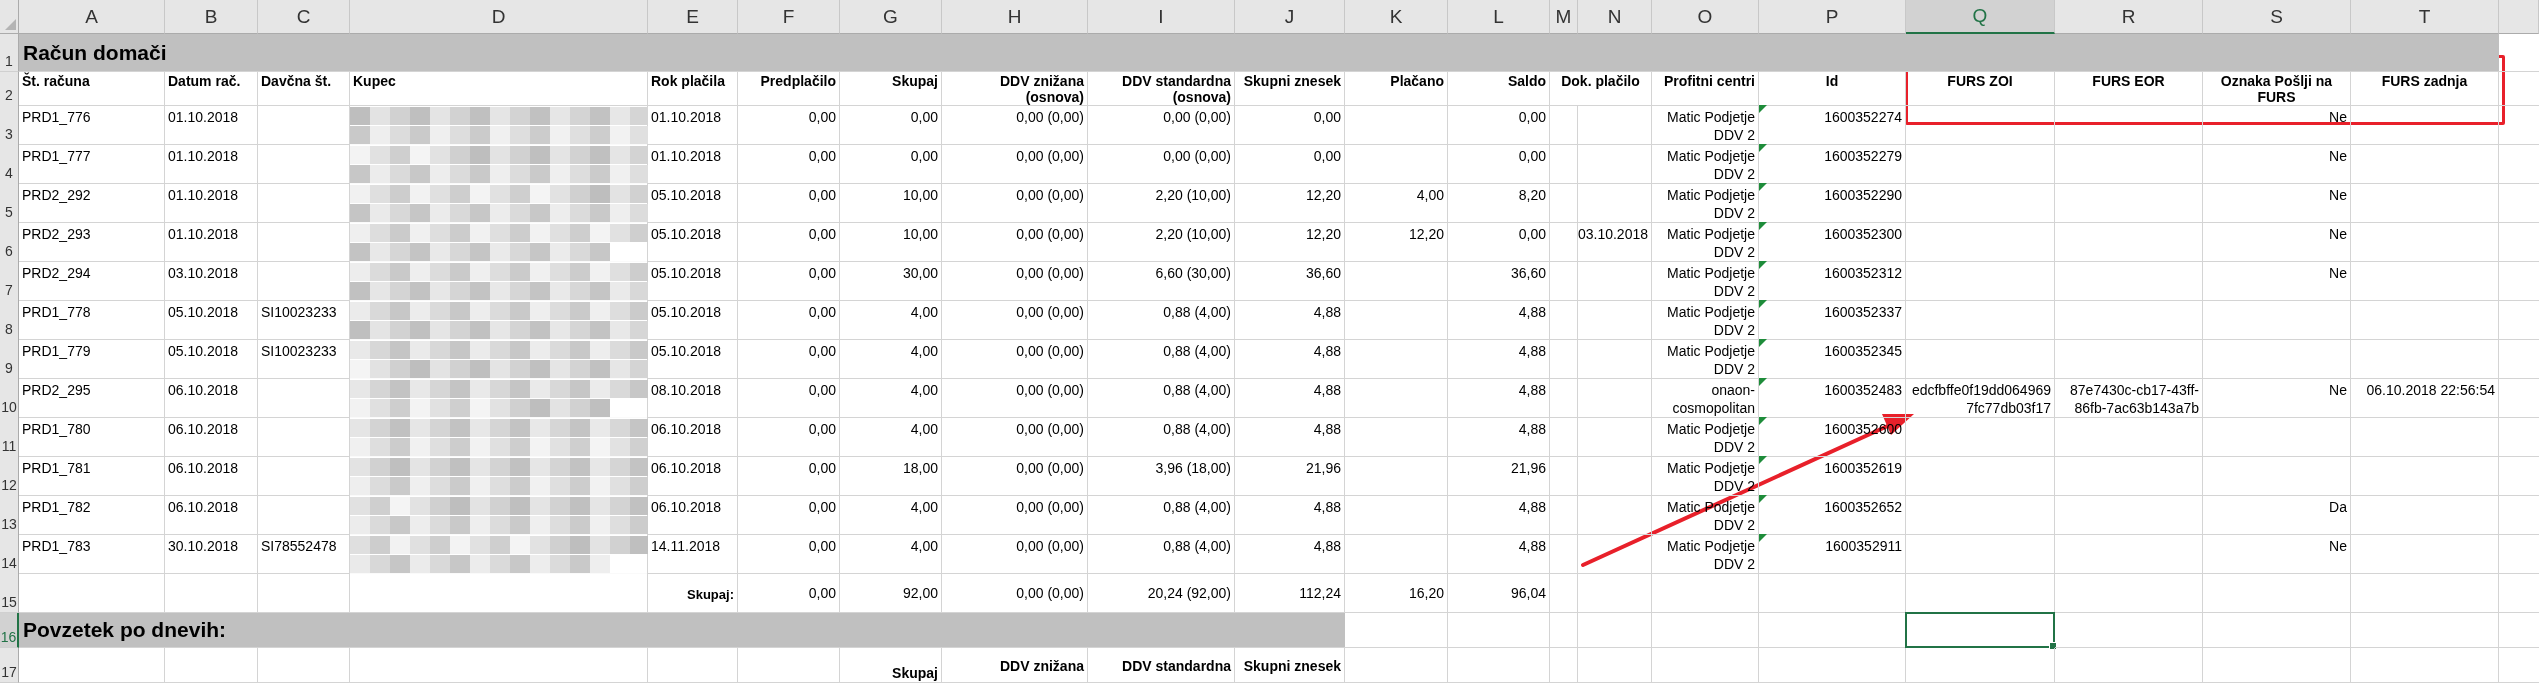  Describe the element at coordinates (56, 195) in the screenshot. I see `table-cell: PRD2_292` at that location.